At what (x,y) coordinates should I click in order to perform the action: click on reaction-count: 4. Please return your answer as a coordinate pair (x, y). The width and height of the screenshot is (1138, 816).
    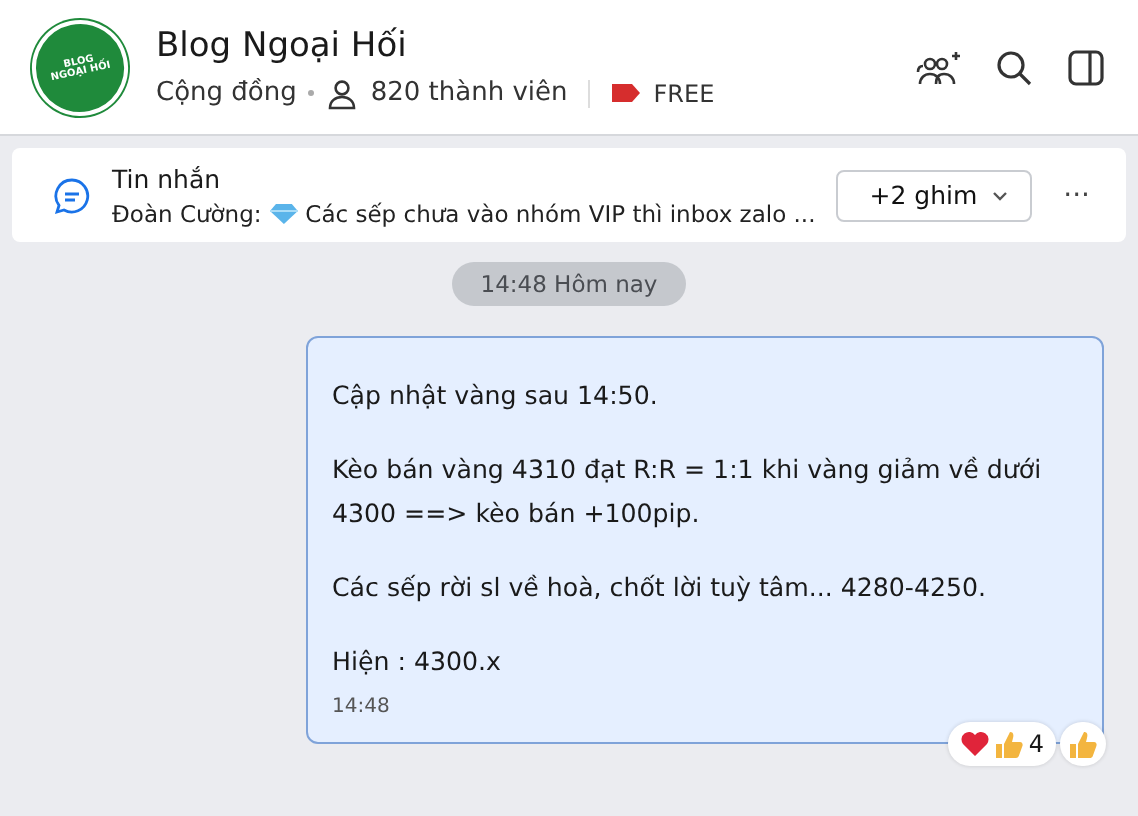
    Looking at the image, I should click on (1036, 744).